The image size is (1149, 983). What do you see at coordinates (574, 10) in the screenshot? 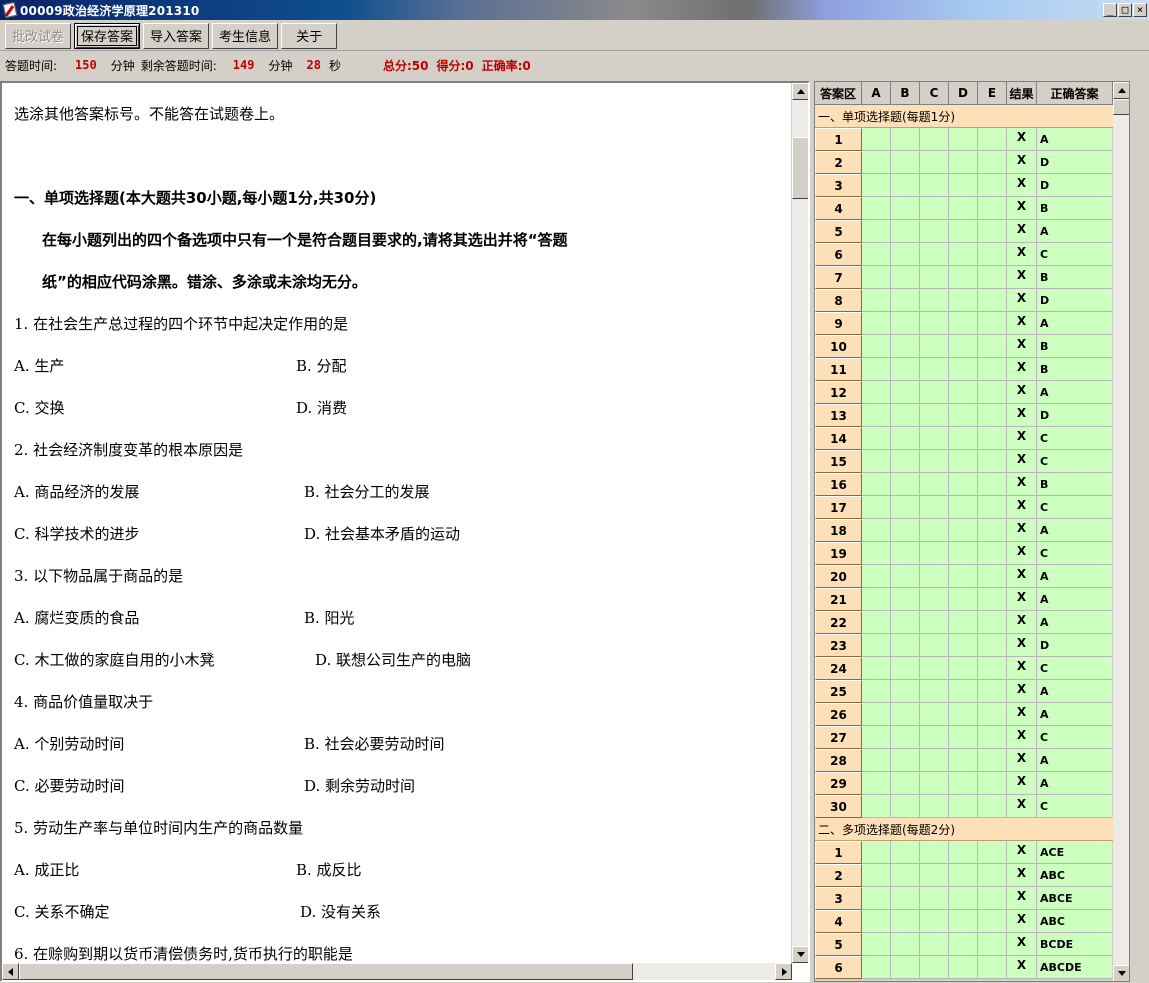
I see `title-bar: 00009政治经济学原理201310 _ □ ×` at bounding box center [574, 10].